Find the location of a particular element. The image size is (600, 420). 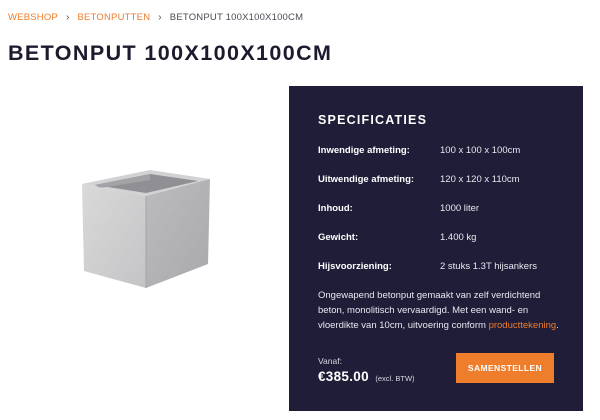

spec-row-outer-size: Uitwendige afmeting: 120 x 120 x 110cm is located at coordinates (443, 182).